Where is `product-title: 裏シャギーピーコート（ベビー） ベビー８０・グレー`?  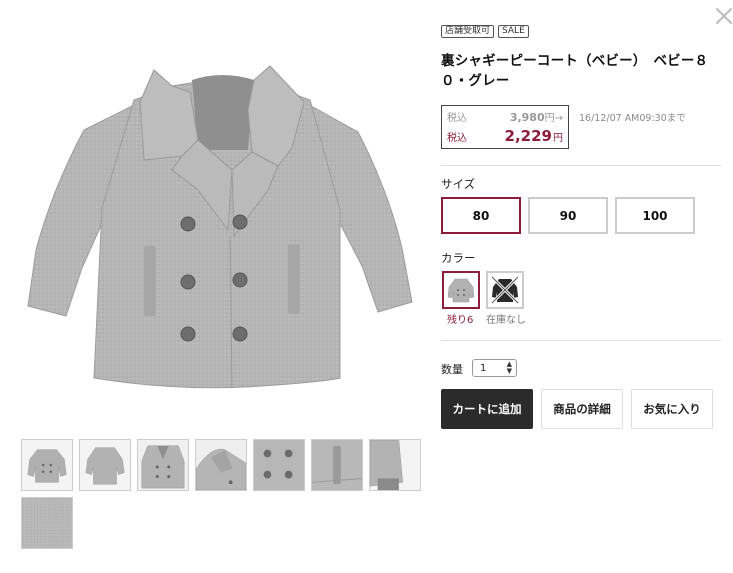
product-title: 裏シャギーピーコート（ベビー） ベビー８０・グレー is located at coordinates (575, 71).